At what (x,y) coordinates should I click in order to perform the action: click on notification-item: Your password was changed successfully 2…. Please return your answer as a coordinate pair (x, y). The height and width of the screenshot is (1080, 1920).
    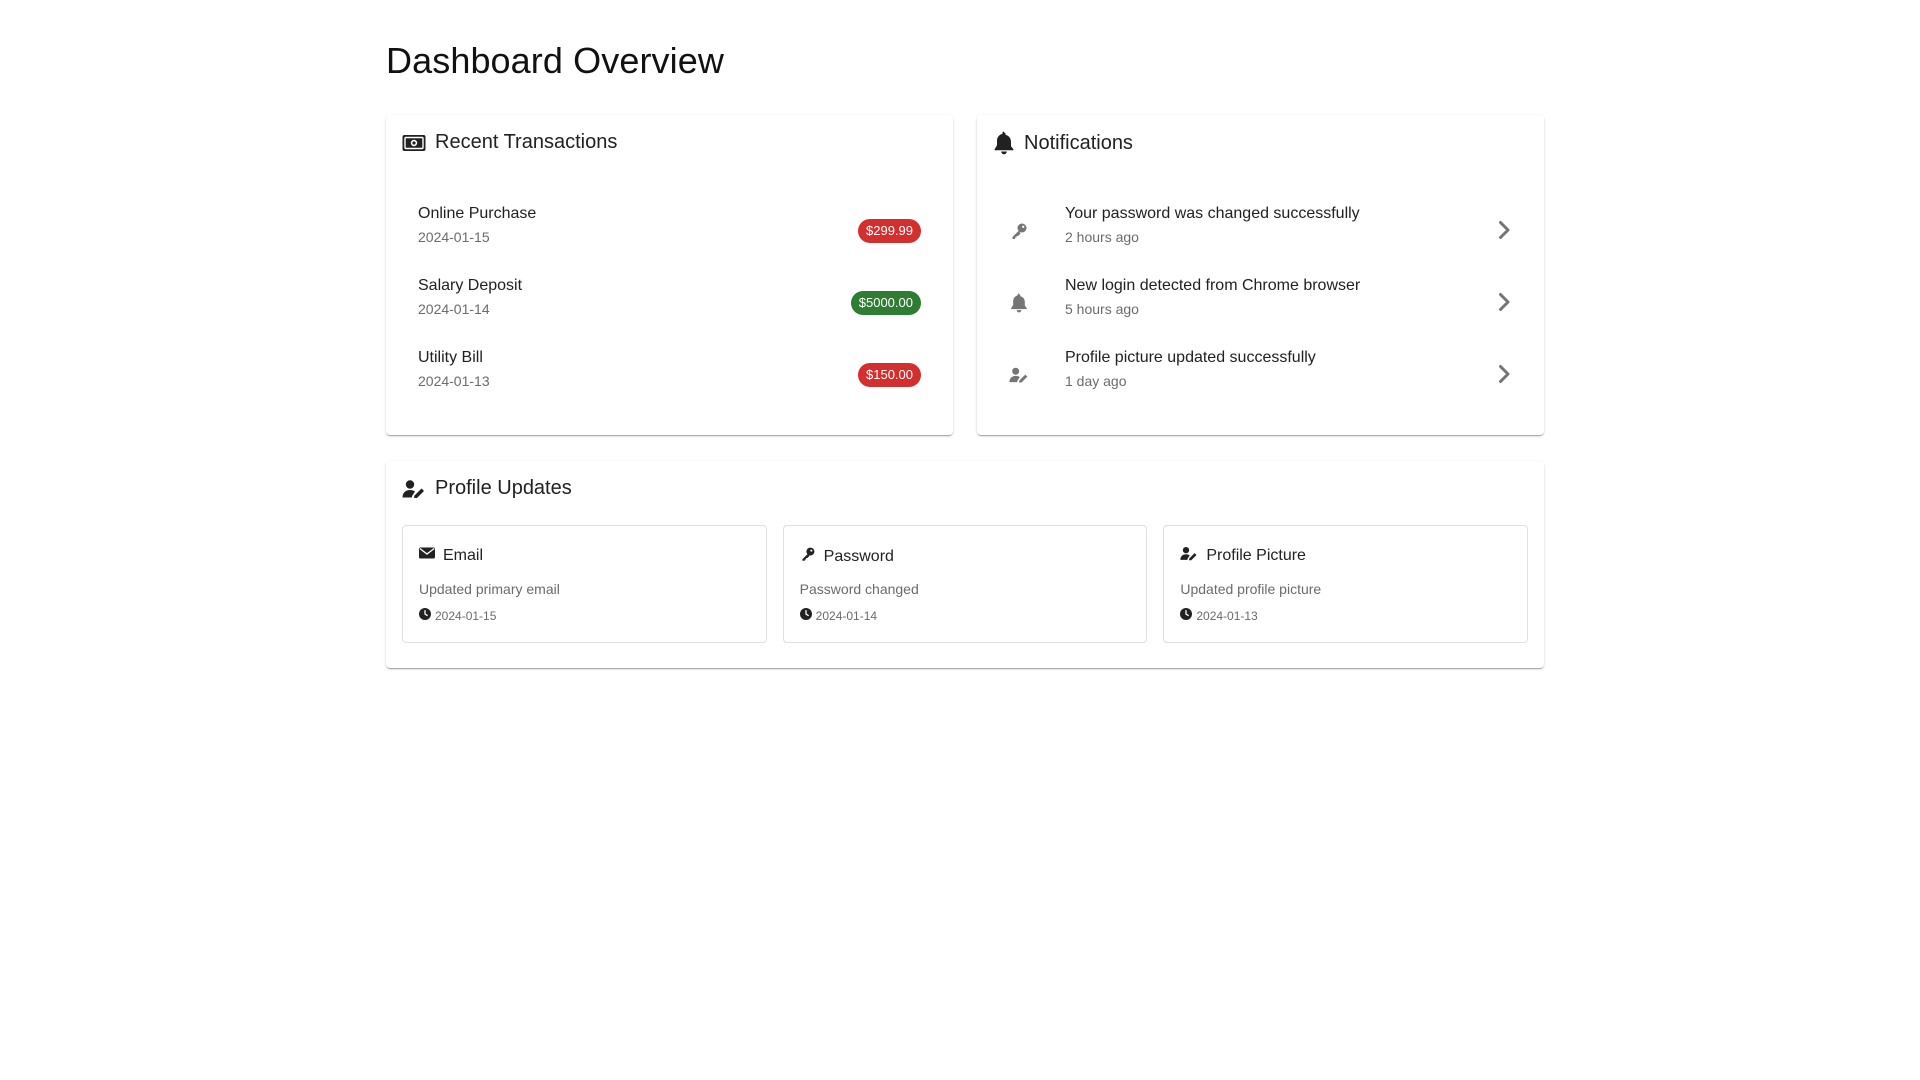
    Looking at the image, I should click on (1260, 231).